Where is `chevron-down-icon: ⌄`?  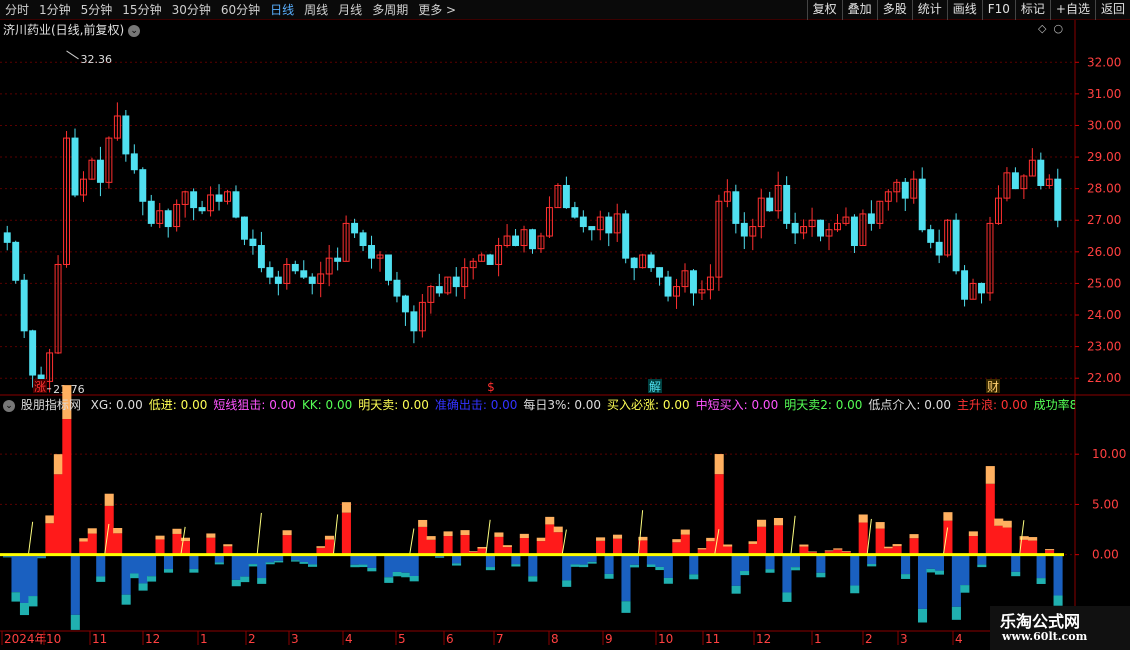 chevron-down-icon: ⌄ is located at coordinates (9, 405).